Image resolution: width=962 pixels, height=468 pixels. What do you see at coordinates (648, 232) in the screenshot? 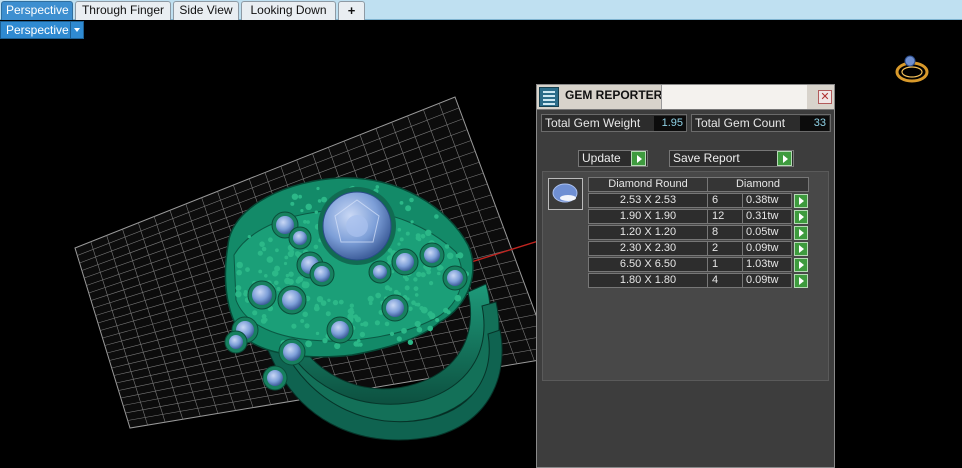
I see `gem-size: 1.20 X 1.20` at bounding box center [648, 232].